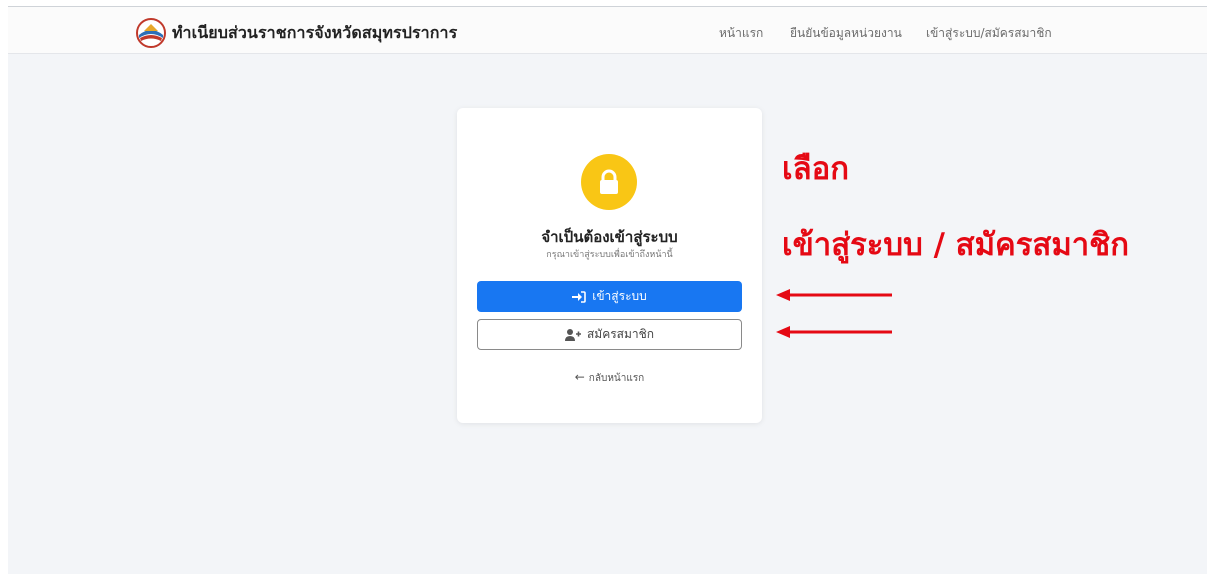 The height and width of the screenshot is (574, 1207). Describe the element at coordinates (572, 334) in the screenshot. I see `user-plus-icon` at that location.